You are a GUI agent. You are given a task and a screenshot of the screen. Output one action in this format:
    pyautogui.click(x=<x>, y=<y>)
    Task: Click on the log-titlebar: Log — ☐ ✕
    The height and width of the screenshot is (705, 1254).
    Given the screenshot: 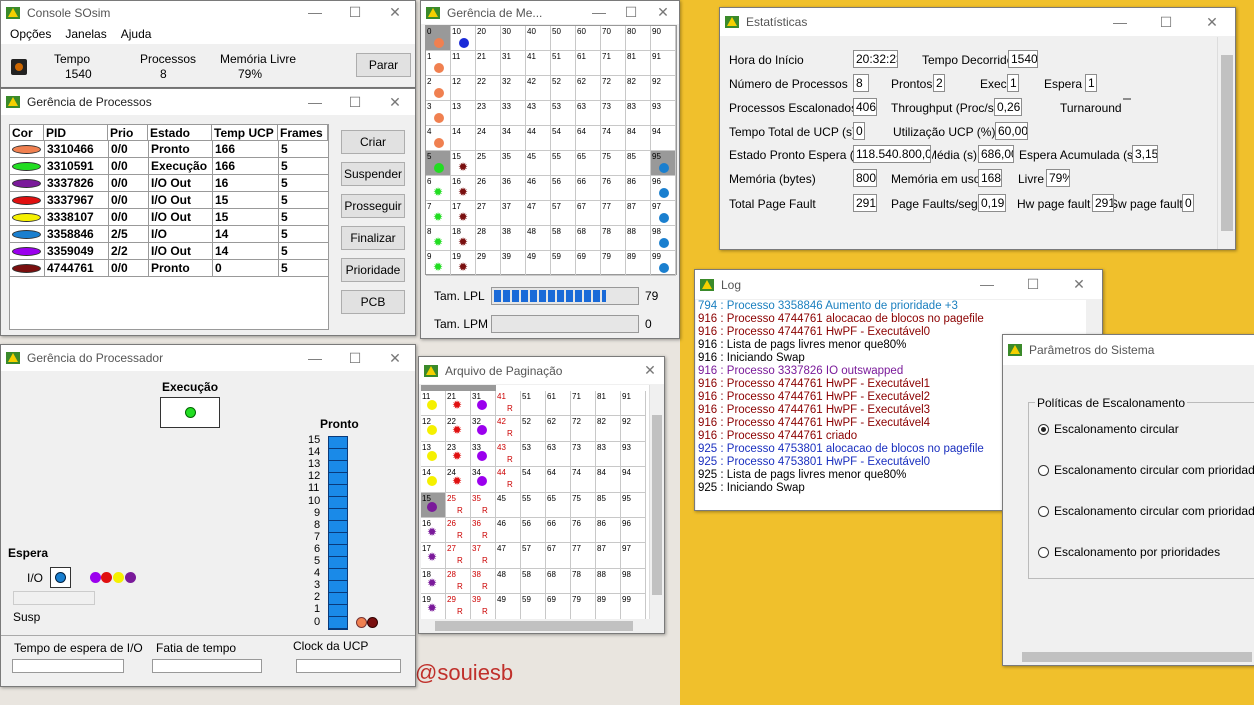 What is the action you would take?
    pyautogui.click(x=898, y=284)
    